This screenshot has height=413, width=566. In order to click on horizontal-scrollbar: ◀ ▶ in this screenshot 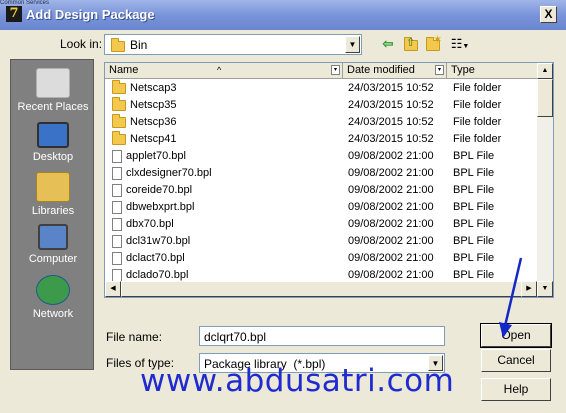, I will do `click(321, 289)`.